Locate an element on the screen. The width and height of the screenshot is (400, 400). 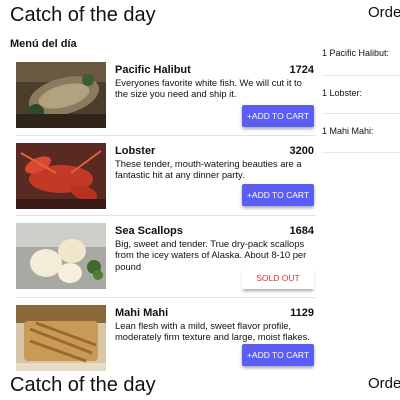
menu-subtitle: Menú del día is located at coordinates (43, 44).